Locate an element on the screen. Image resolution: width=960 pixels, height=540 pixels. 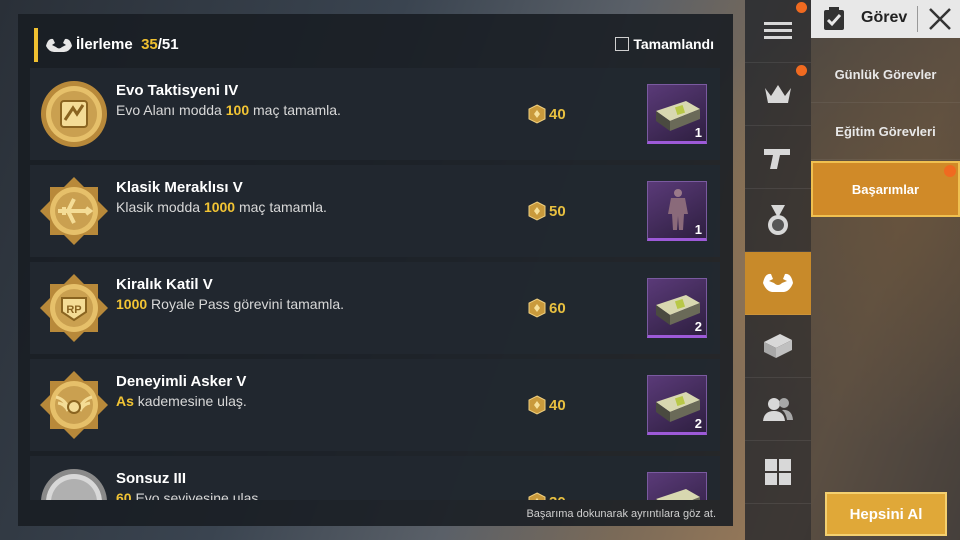
completed-filter: Tamamlandı is located at coordinates (664, 44).